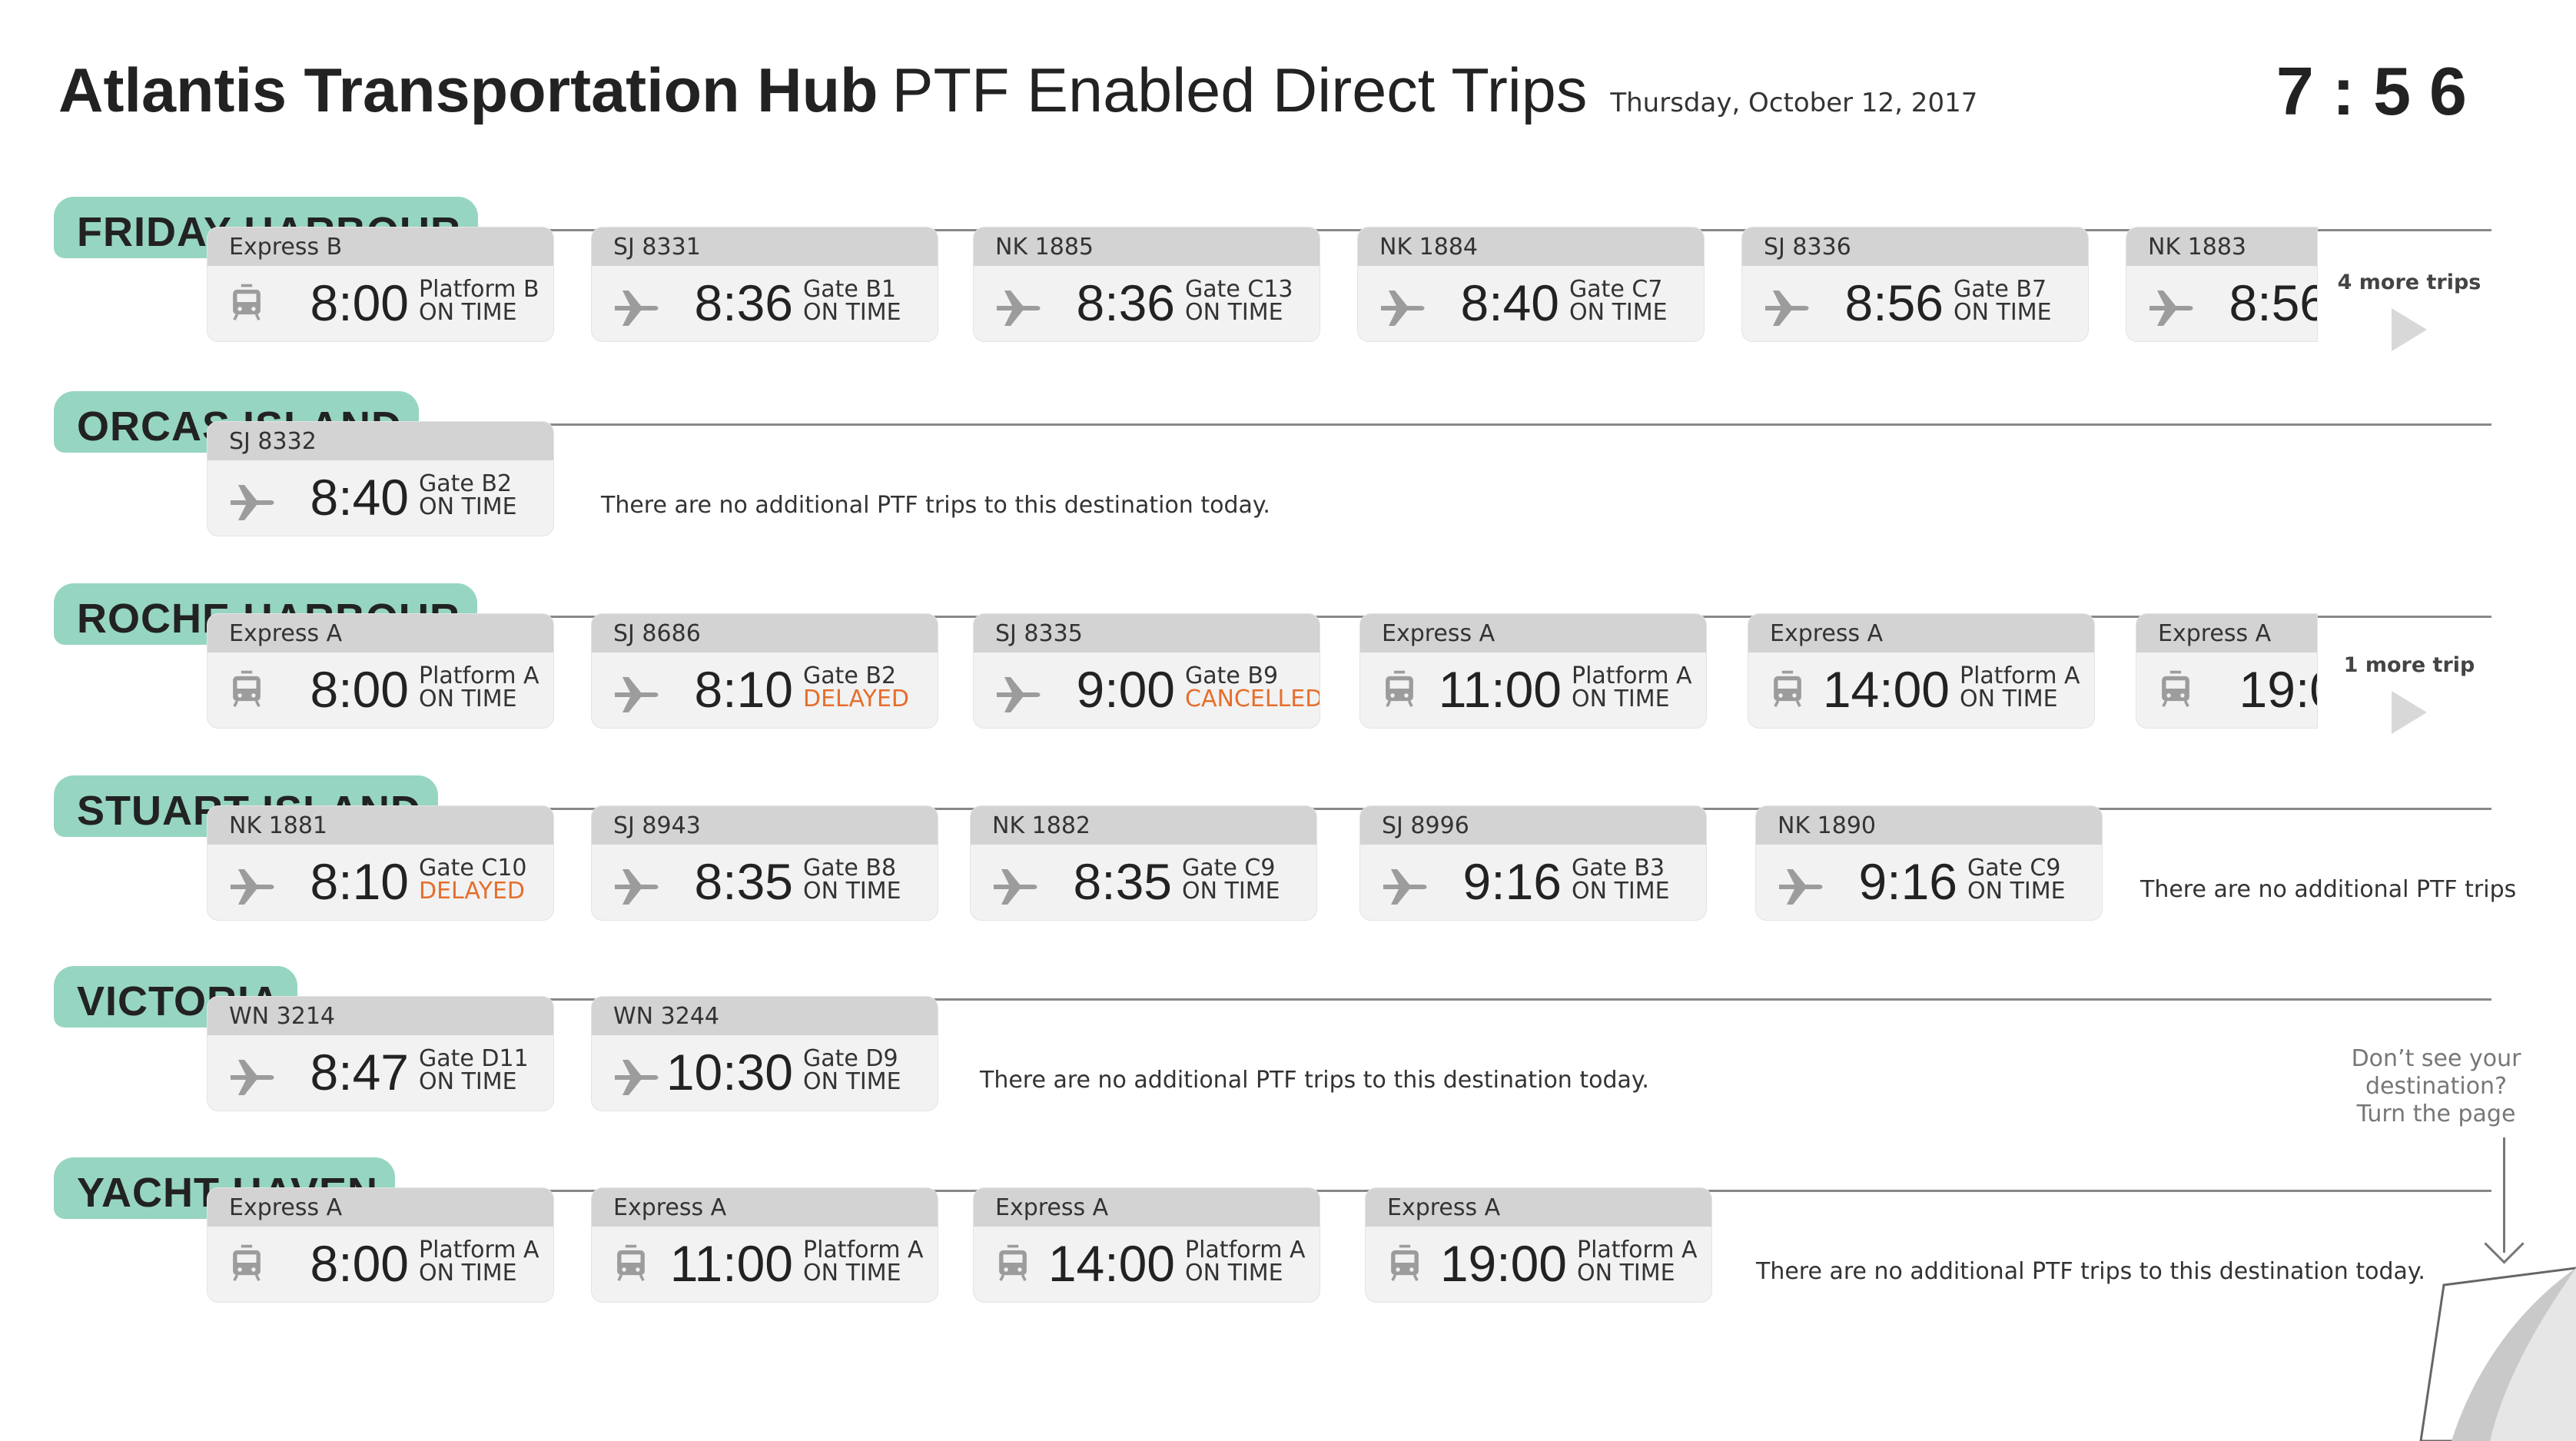 This screenshot has width=2576, height=1441. I want to click on more-trips-button: 1 more trip, so click(2409, 693).